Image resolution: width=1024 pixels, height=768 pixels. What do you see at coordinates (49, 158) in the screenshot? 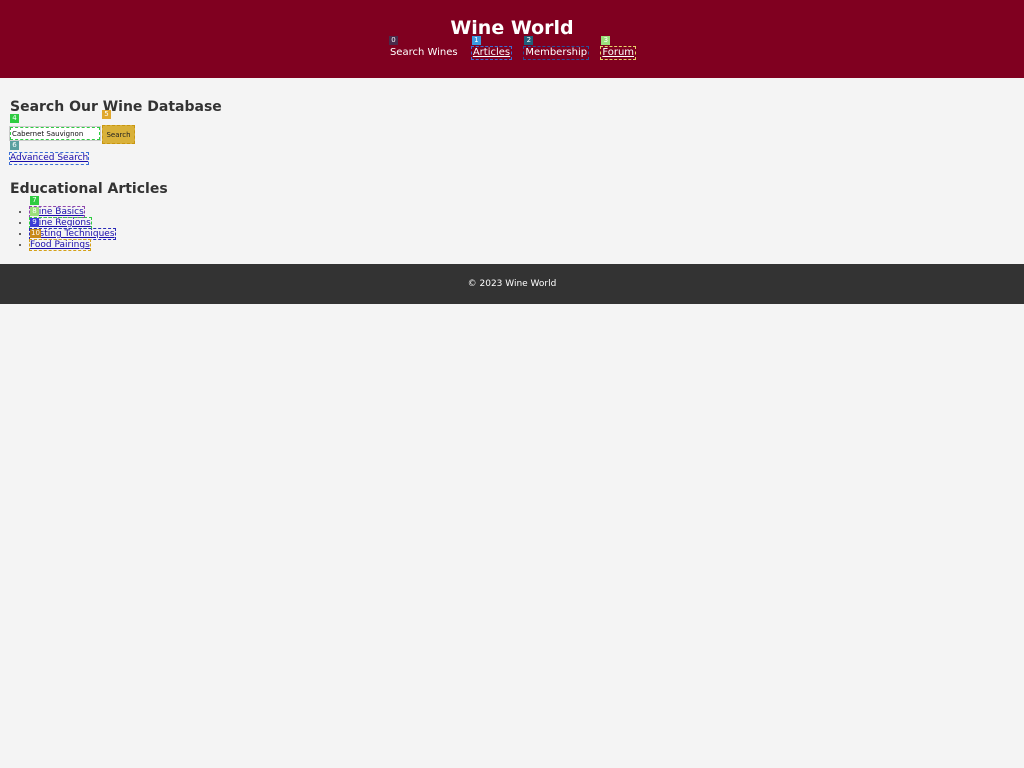
I see `advanced-search-label: Advanced Search` at bounding box center [49, 158].